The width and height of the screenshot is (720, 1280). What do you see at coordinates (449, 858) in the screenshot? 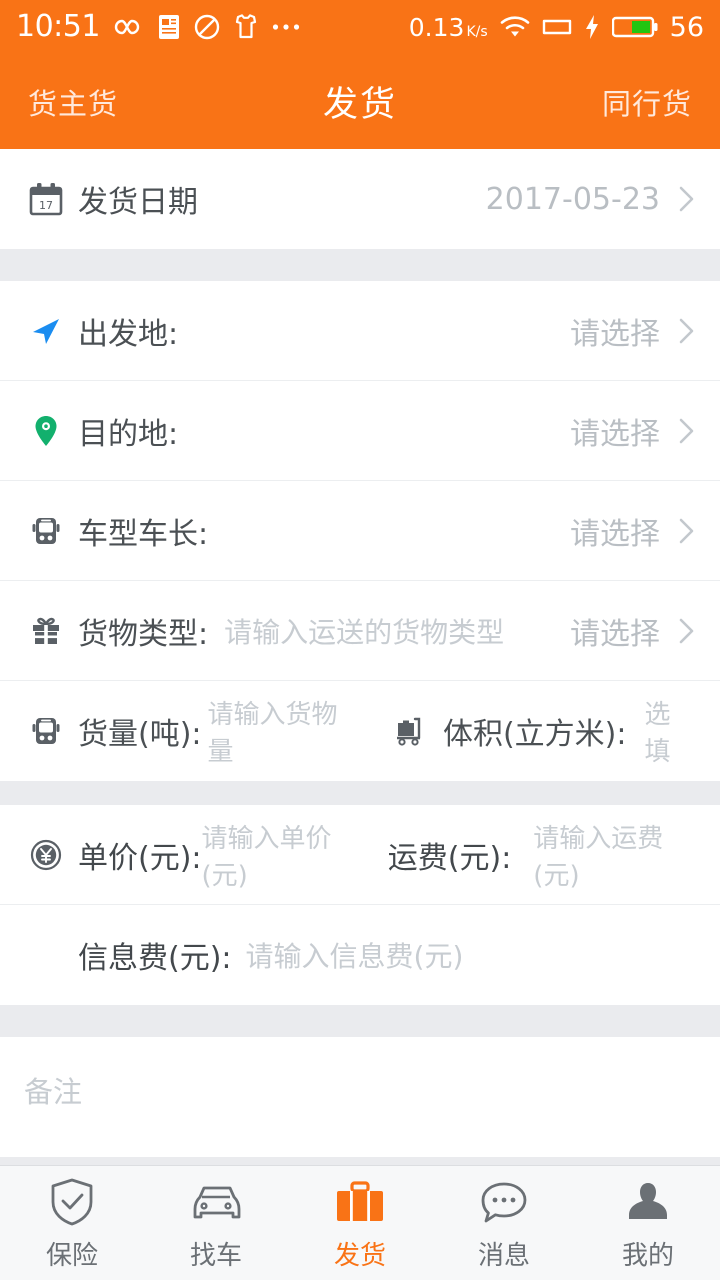
I see `freight-label: 运费(元):` at bounding box center [449, 858].